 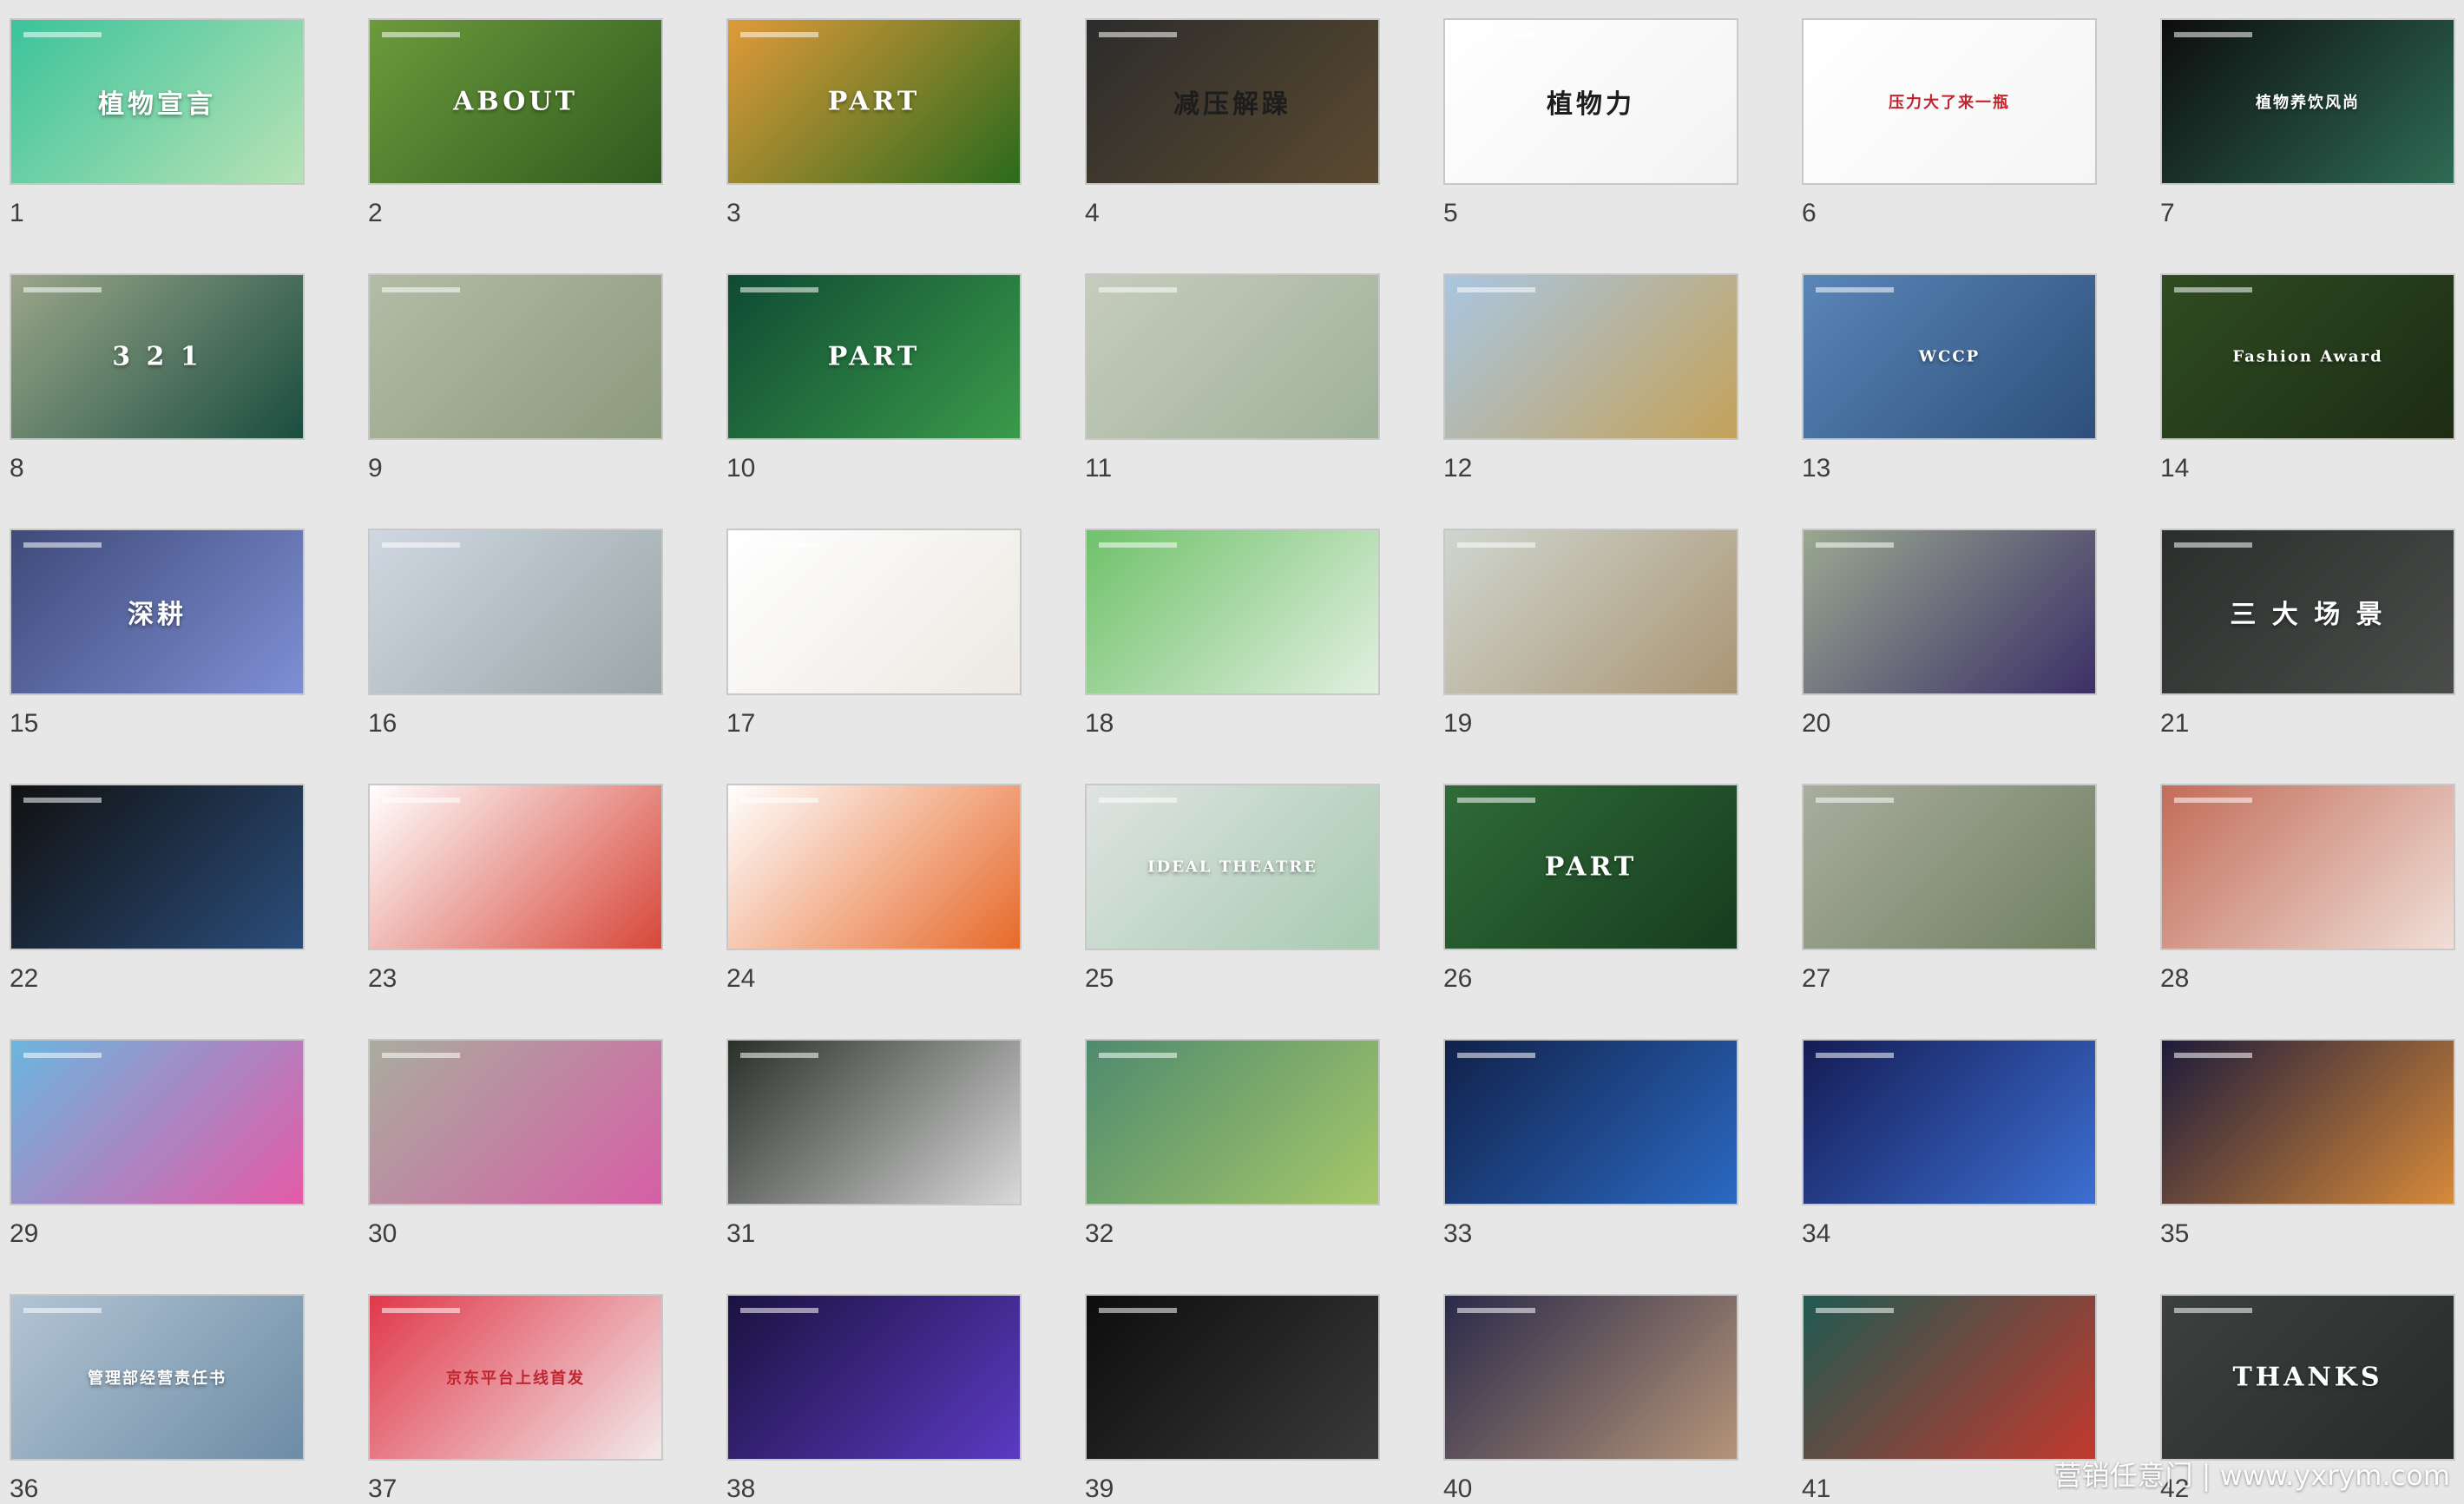 I want to click on slide-thumbnail: 减压解躁, so click(x=1232, y=101).